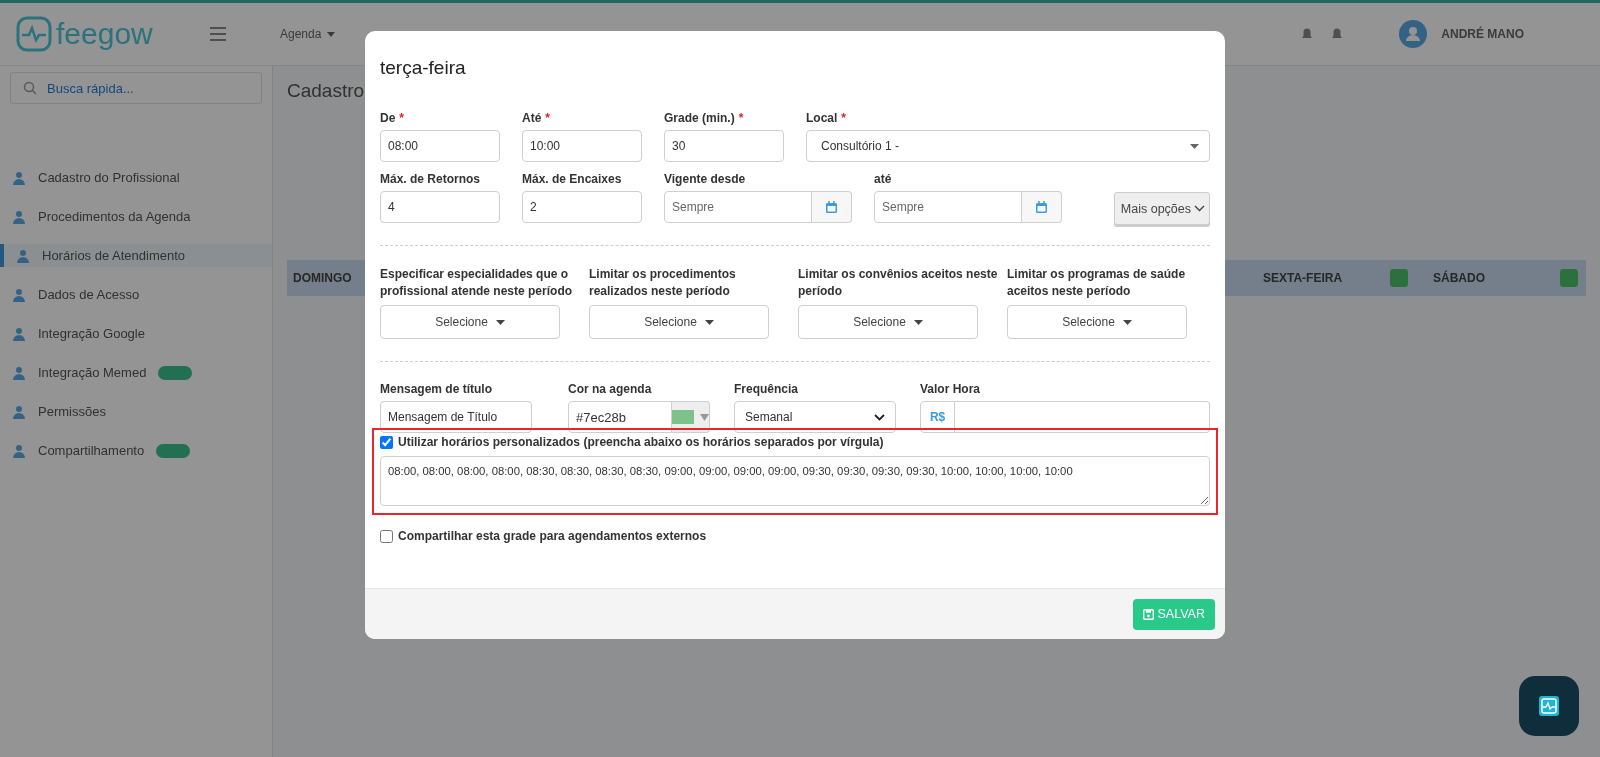  I want to click on select-field: Semanal, so click(815, 417).